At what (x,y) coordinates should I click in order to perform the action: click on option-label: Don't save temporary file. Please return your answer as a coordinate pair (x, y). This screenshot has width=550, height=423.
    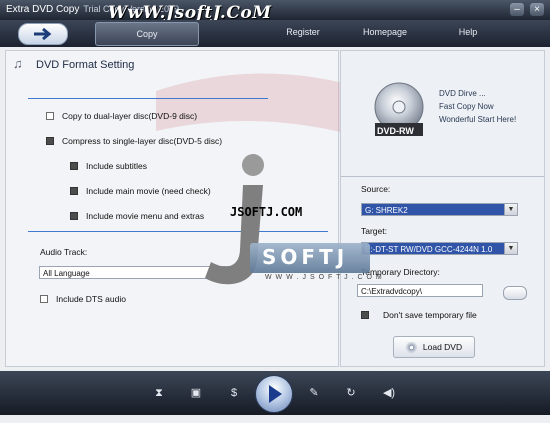
    Looking at the image, I should click on (430, 315).